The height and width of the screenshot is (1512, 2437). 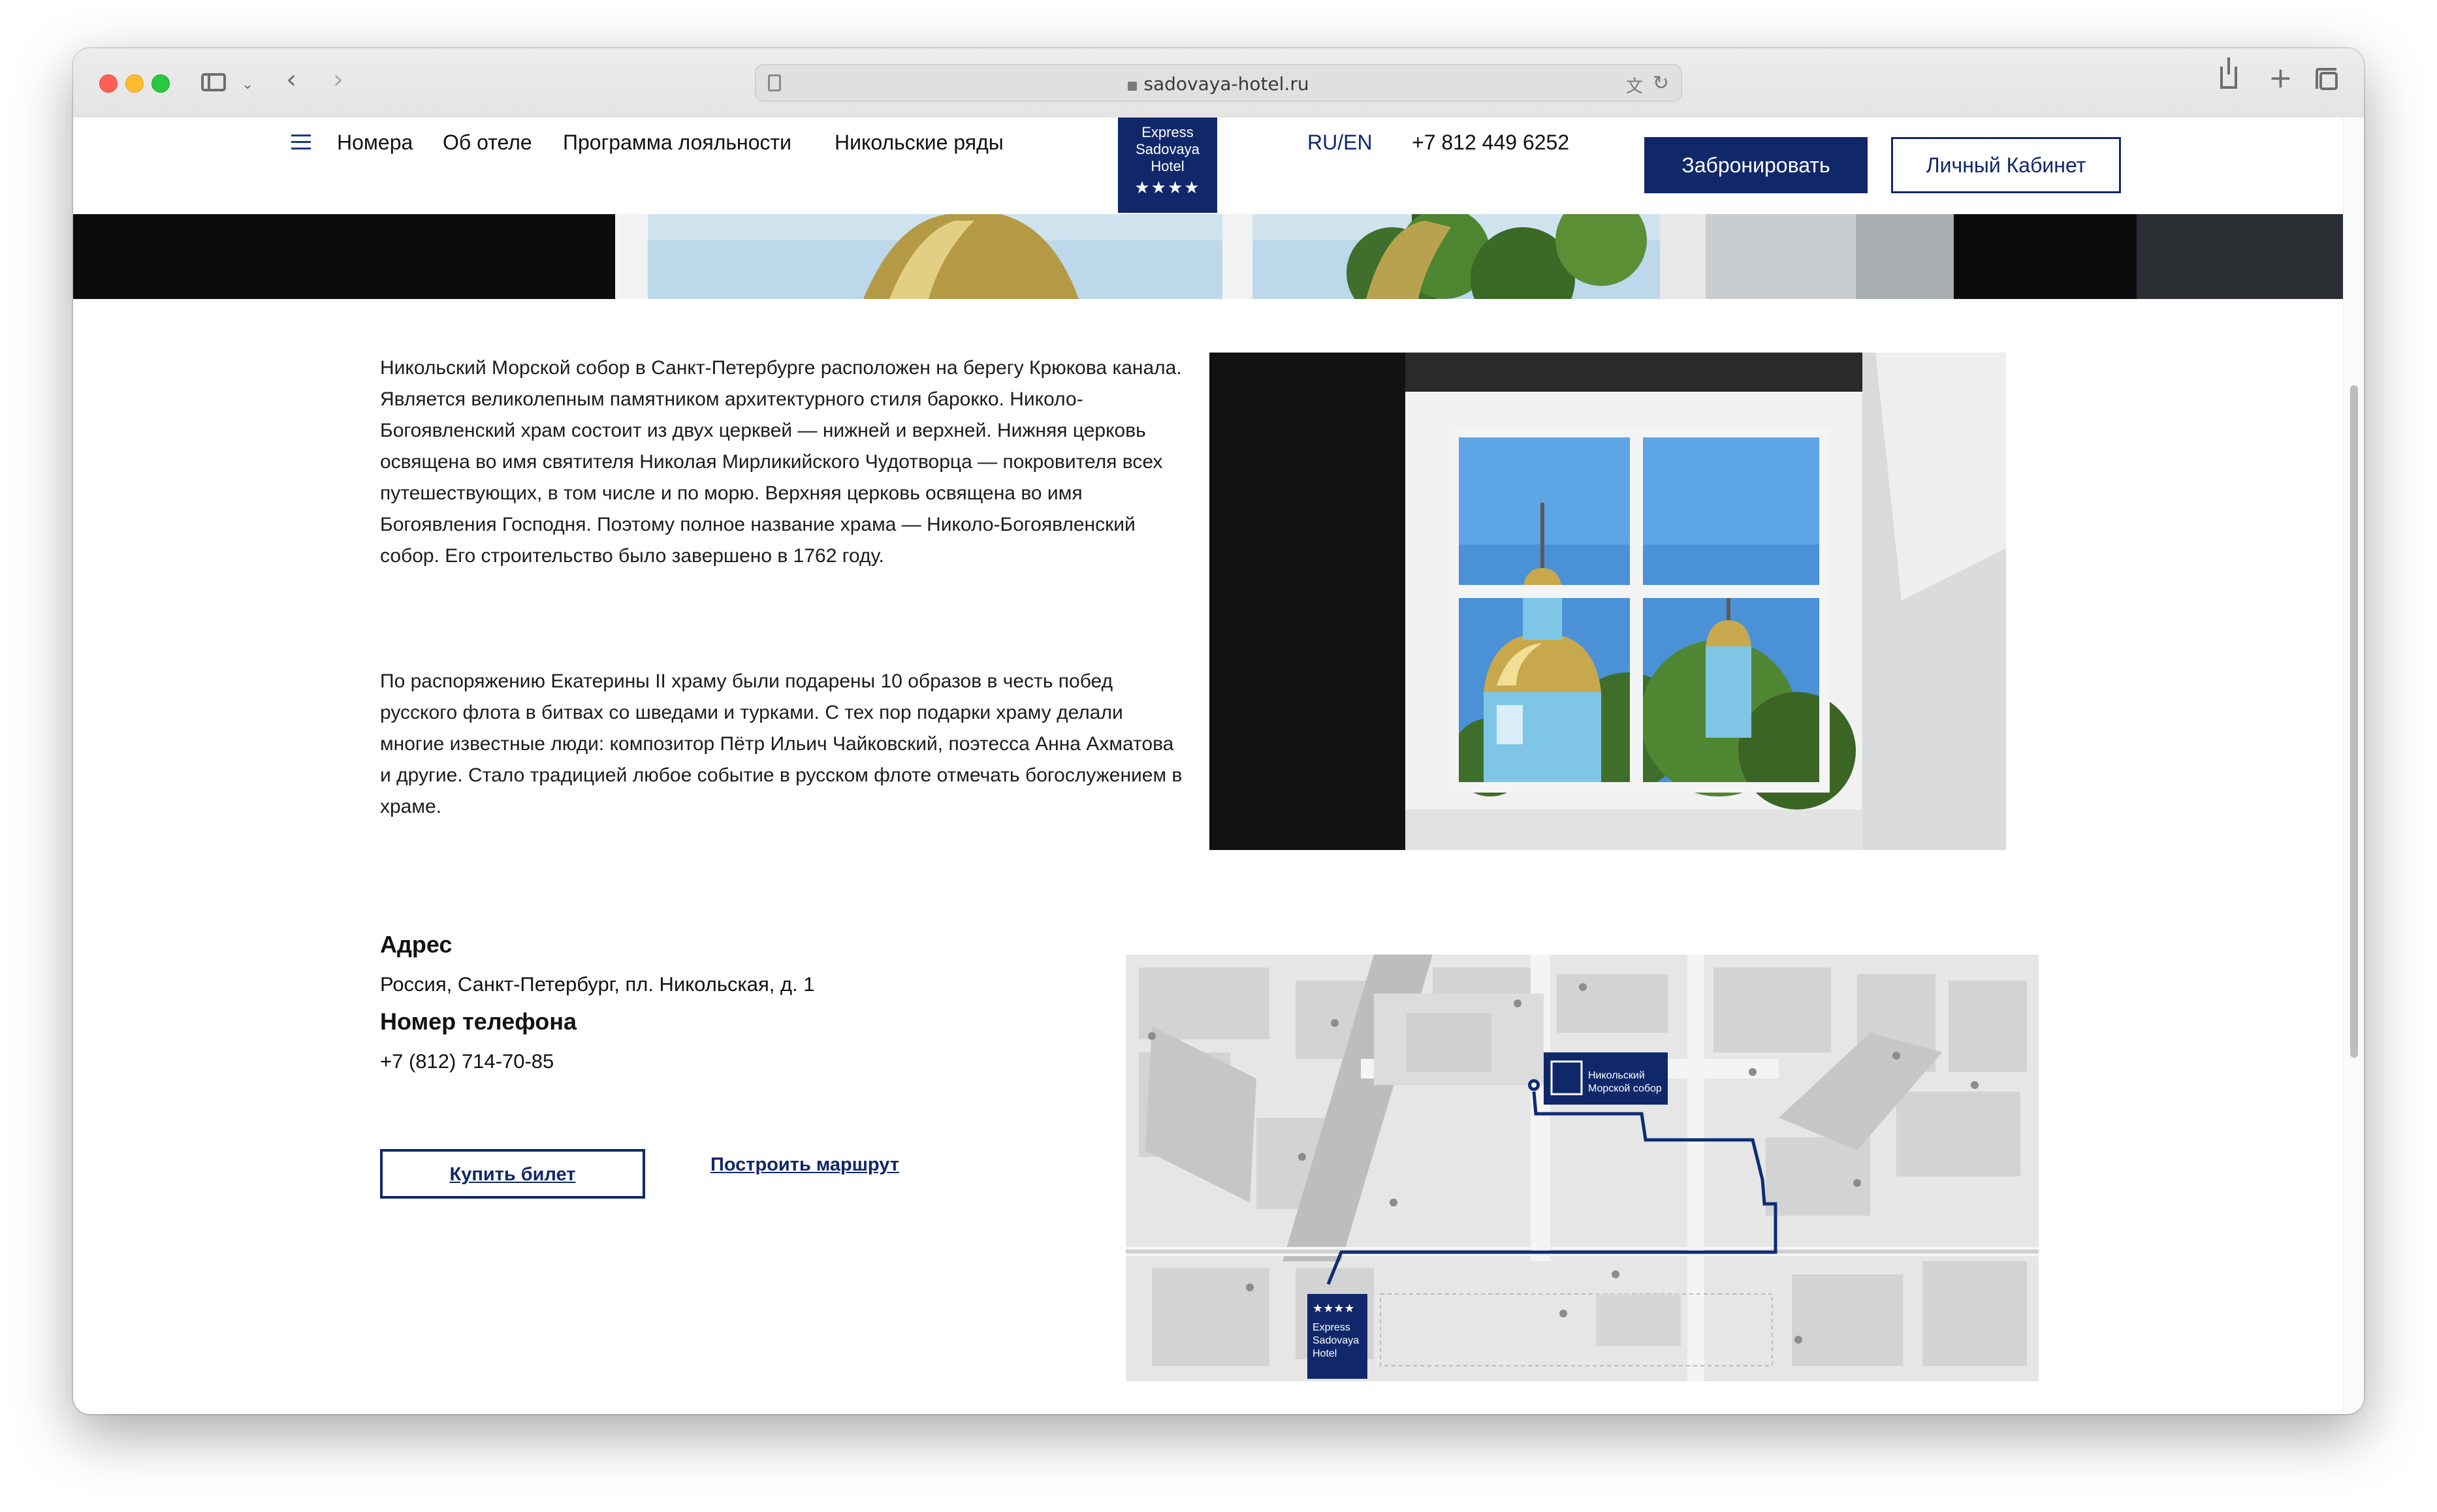 What do you see at coordinates (2228, 73) in the screenshot?
I see `share-icon` at bounding box center [2228, 73].